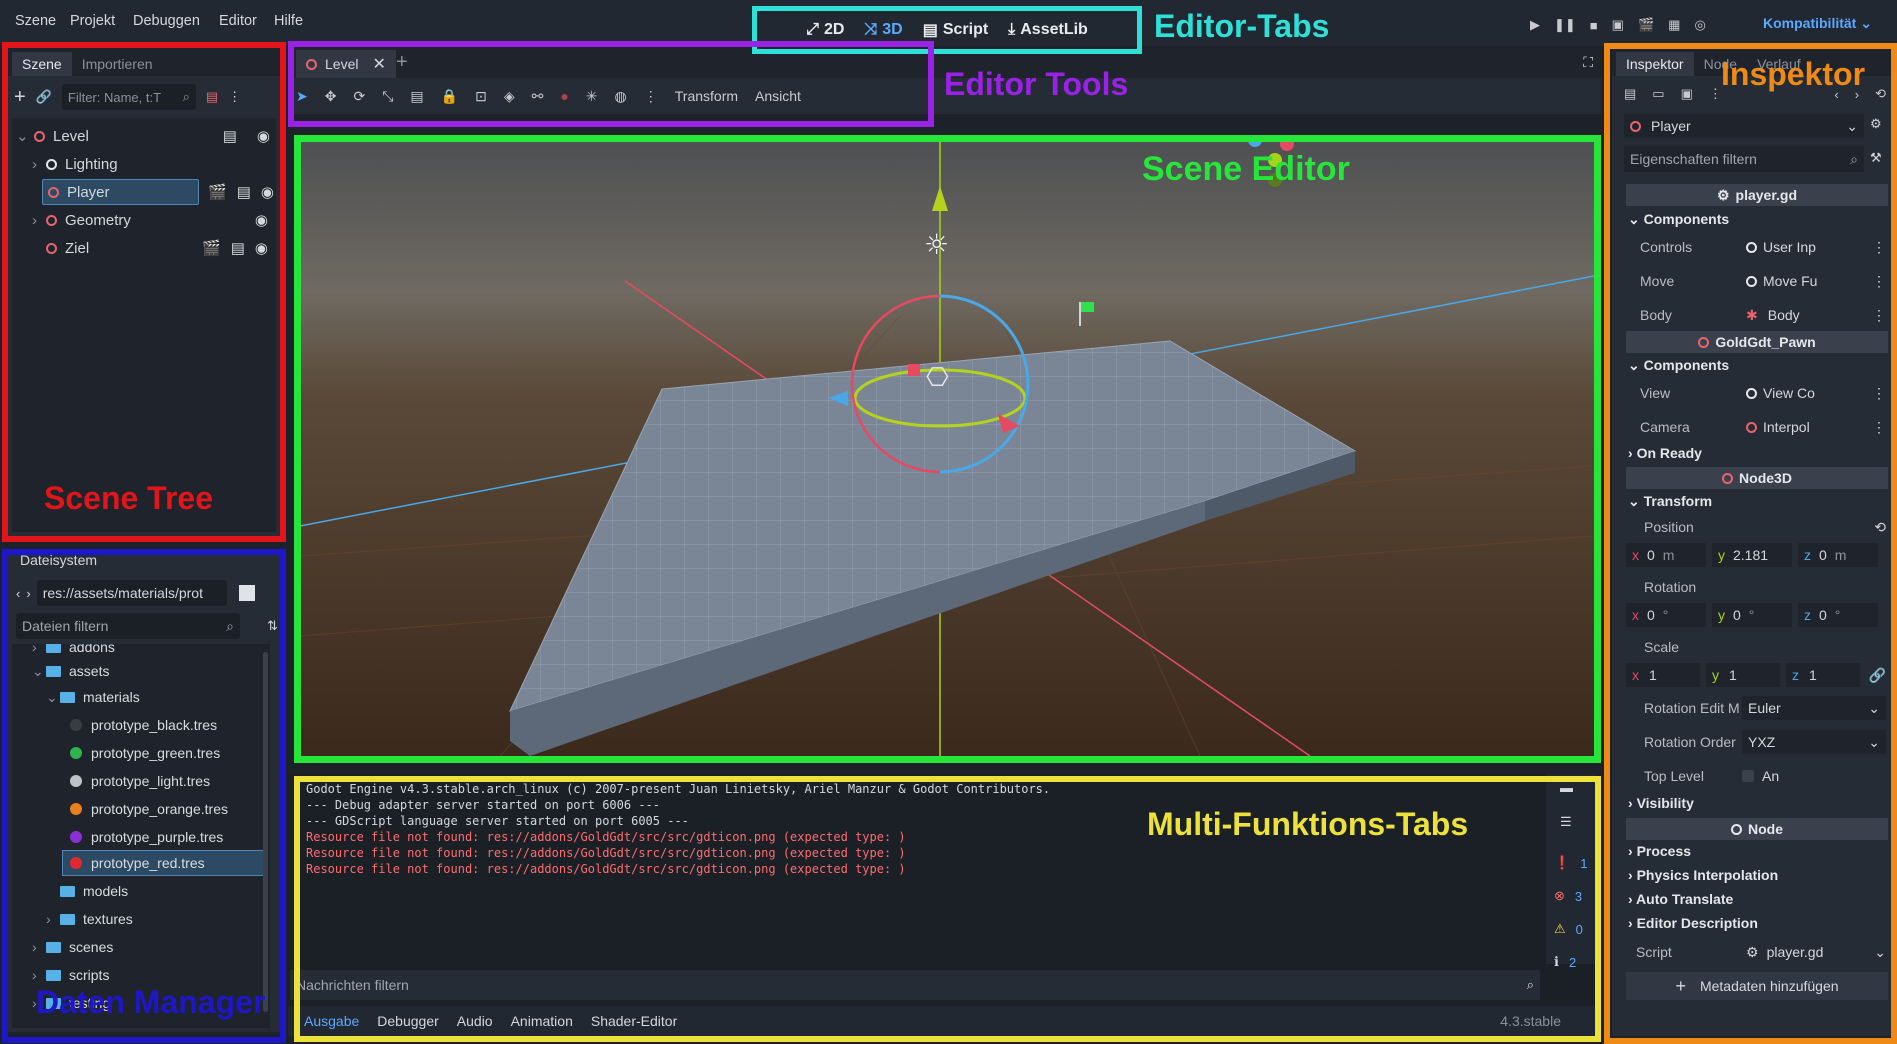 This screenshot has width=1897, height=1044. Describe the element at coordinates (149, 809) in the screenshot. I see `fs-item-file: prototype_orange.tres` at that location.